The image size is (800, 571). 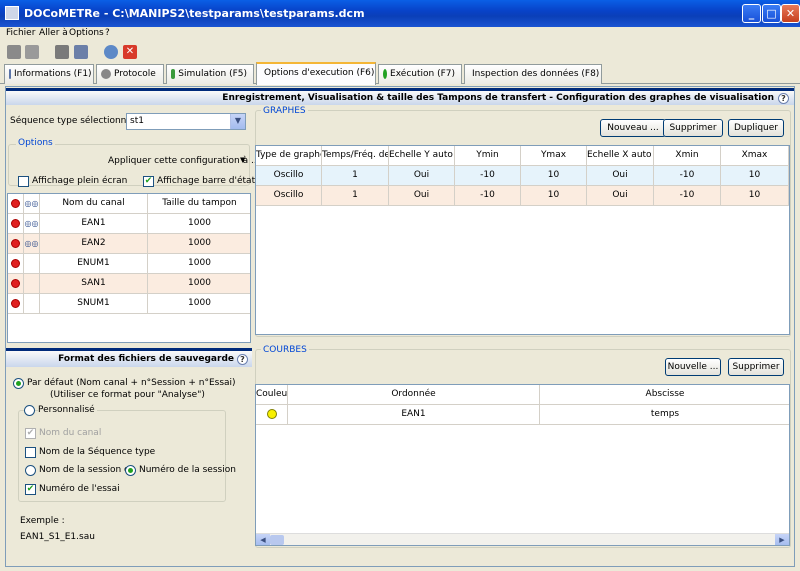 I want to click on tab-options-execution: Options d'execution (F6), so click(x=316, y=73).